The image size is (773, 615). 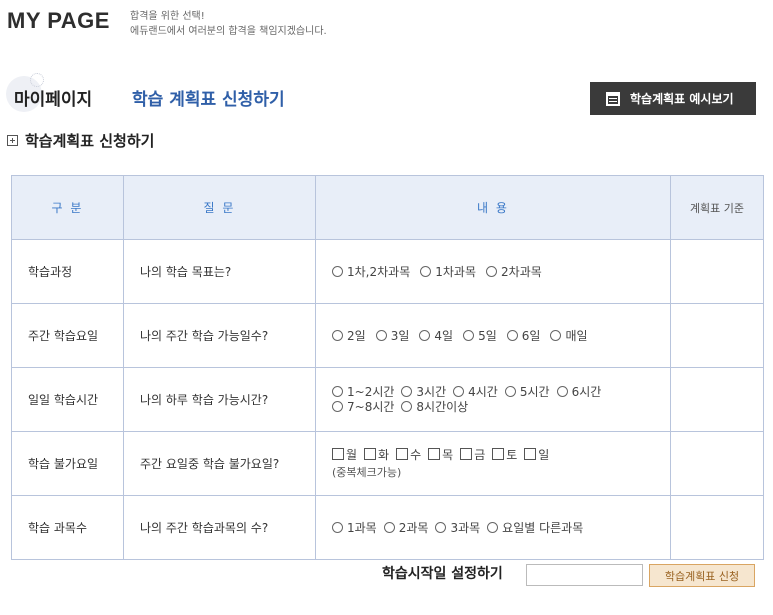 I want to click on day-checkbox-thu: 목, so click(x=441, y=455).